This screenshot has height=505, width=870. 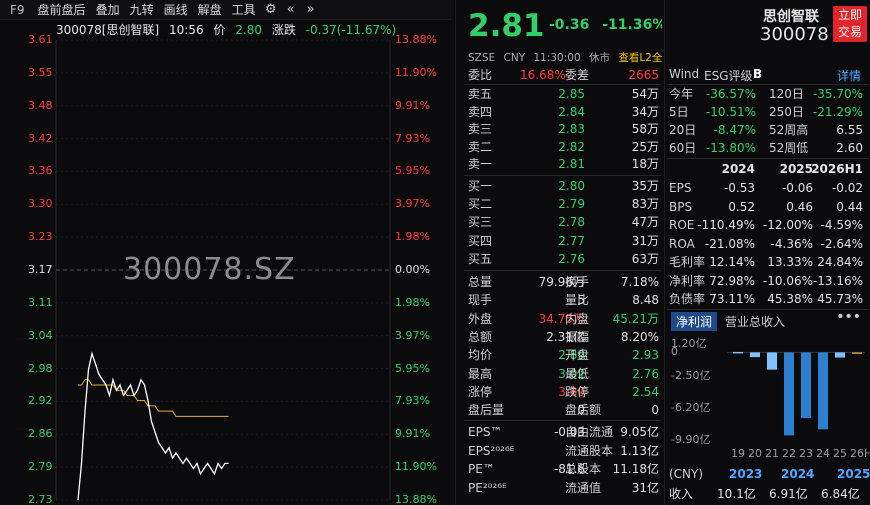 What do you see at coordinates (645, 186) in the screenshot?
I see `bid-volume: 35万` at bounding box center [645, 186].